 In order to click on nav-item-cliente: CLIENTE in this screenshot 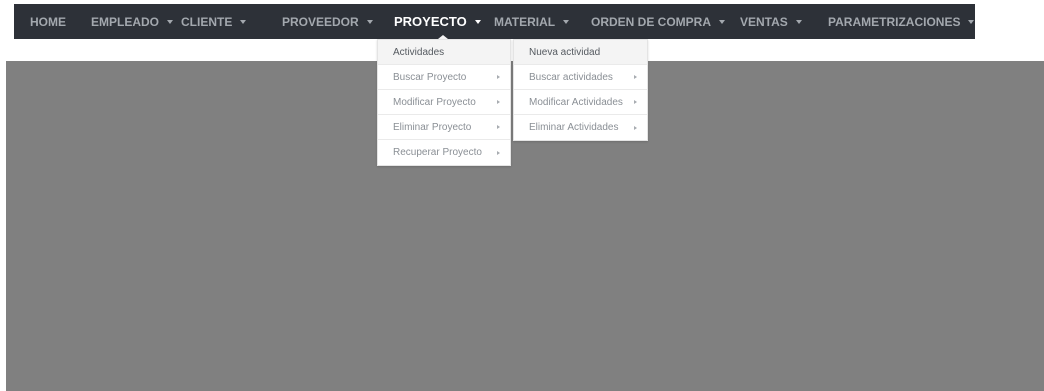, I will do `click(214, 21)`.